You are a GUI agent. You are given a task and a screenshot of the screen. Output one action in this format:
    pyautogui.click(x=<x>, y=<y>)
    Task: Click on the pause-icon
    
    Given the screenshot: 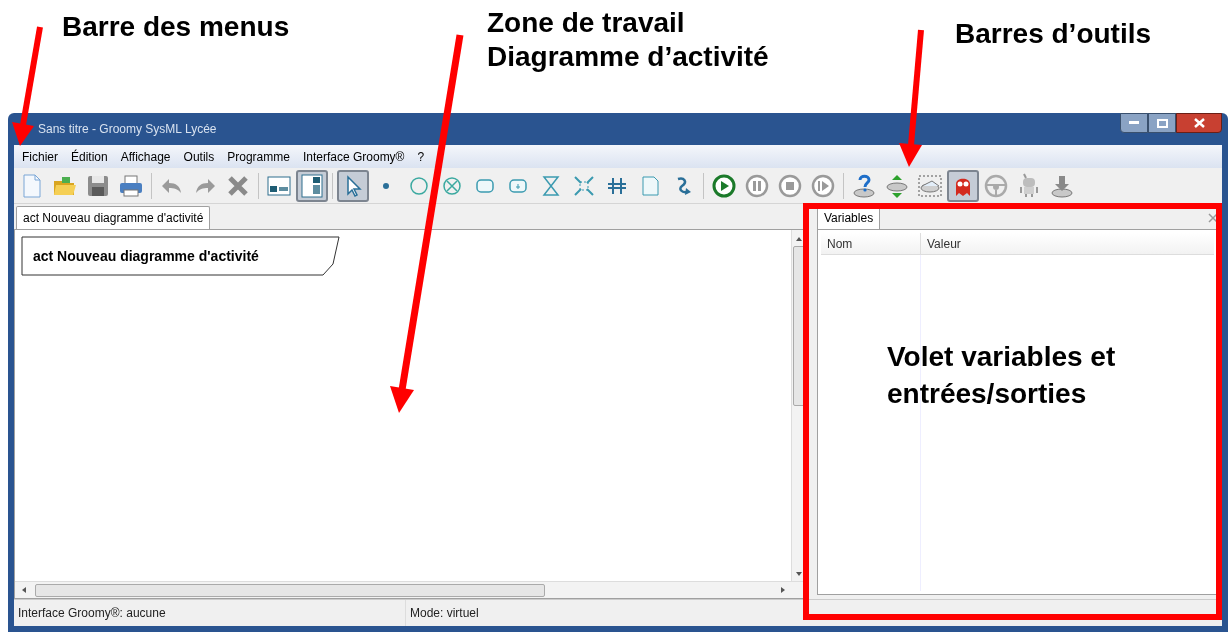 What is the action you would take?
    pyautogui.click(x=757, y=185)
    